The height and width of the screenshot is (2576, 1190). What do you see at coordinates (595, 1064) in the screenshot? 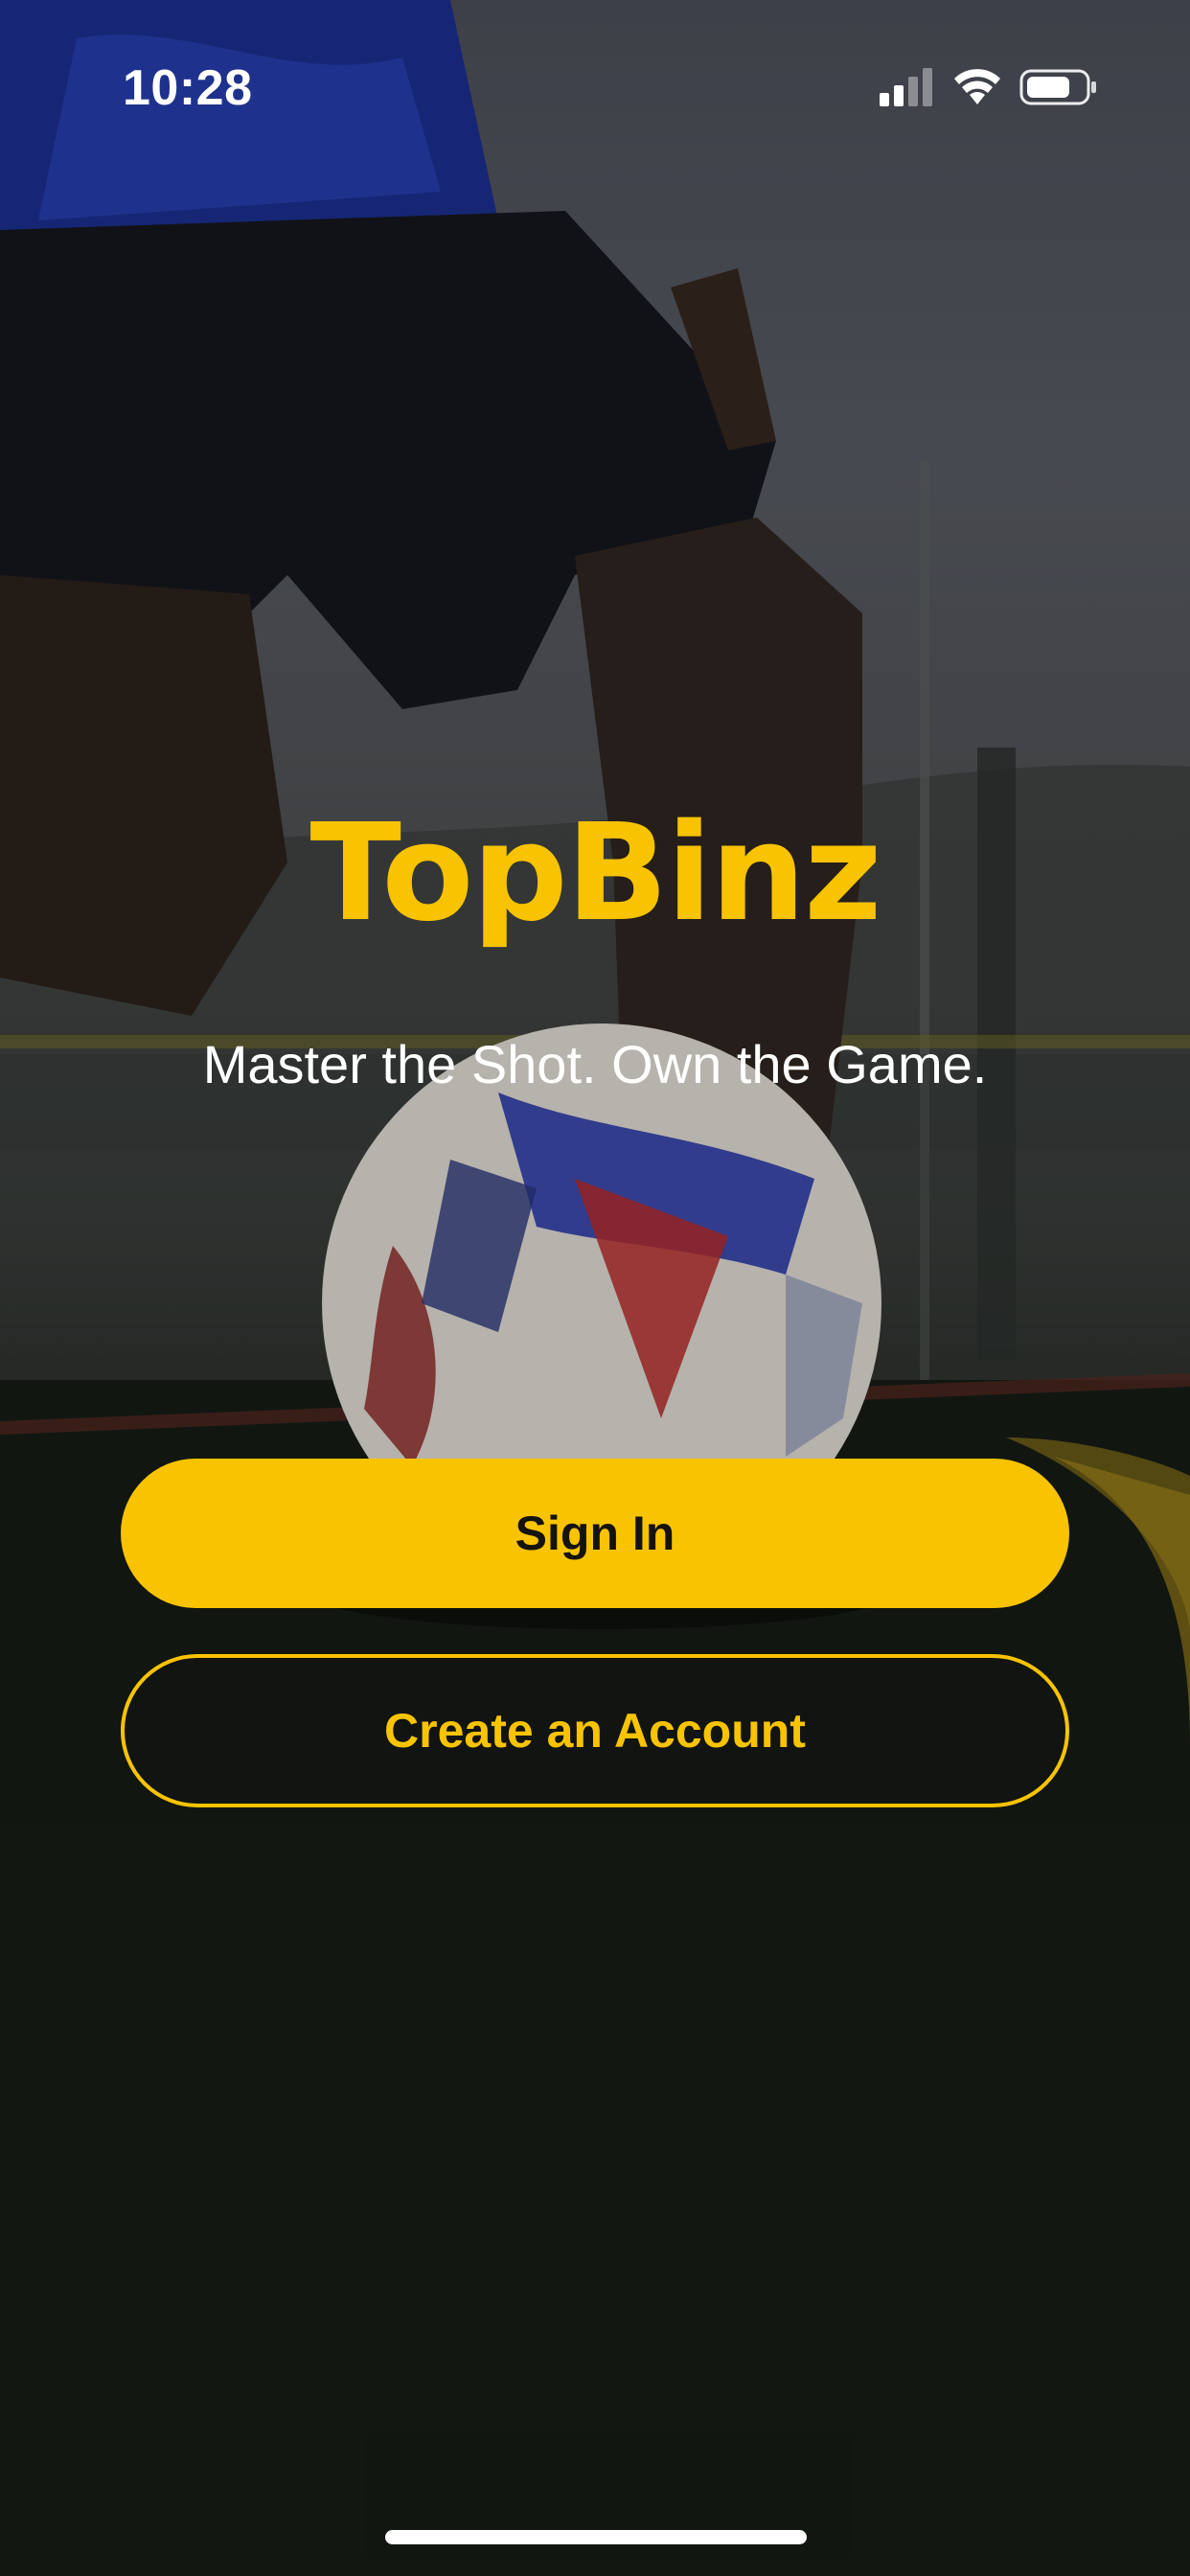
I see `tagline: Master the Shot. Own the Game.` at bounding box center [595, 1064].